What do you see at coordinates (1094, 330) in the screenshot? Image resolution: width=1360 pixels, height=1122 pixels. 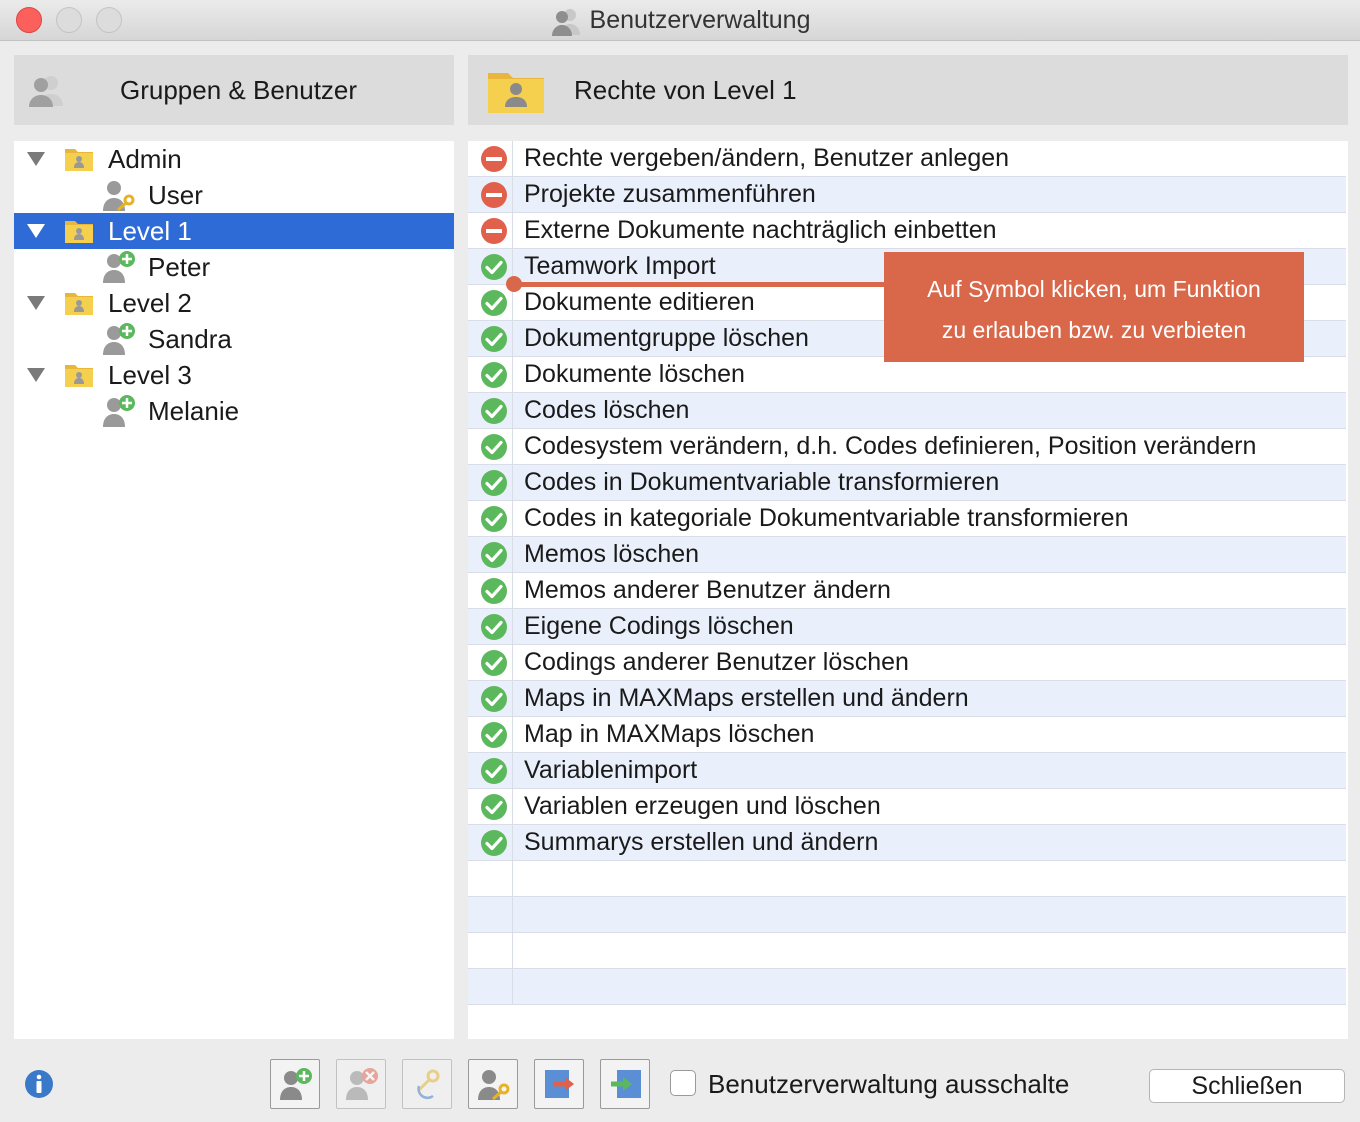 I see `callout-line-2: zu erlauben bzw. zu verbieten` at bounding box center [1094, 330].